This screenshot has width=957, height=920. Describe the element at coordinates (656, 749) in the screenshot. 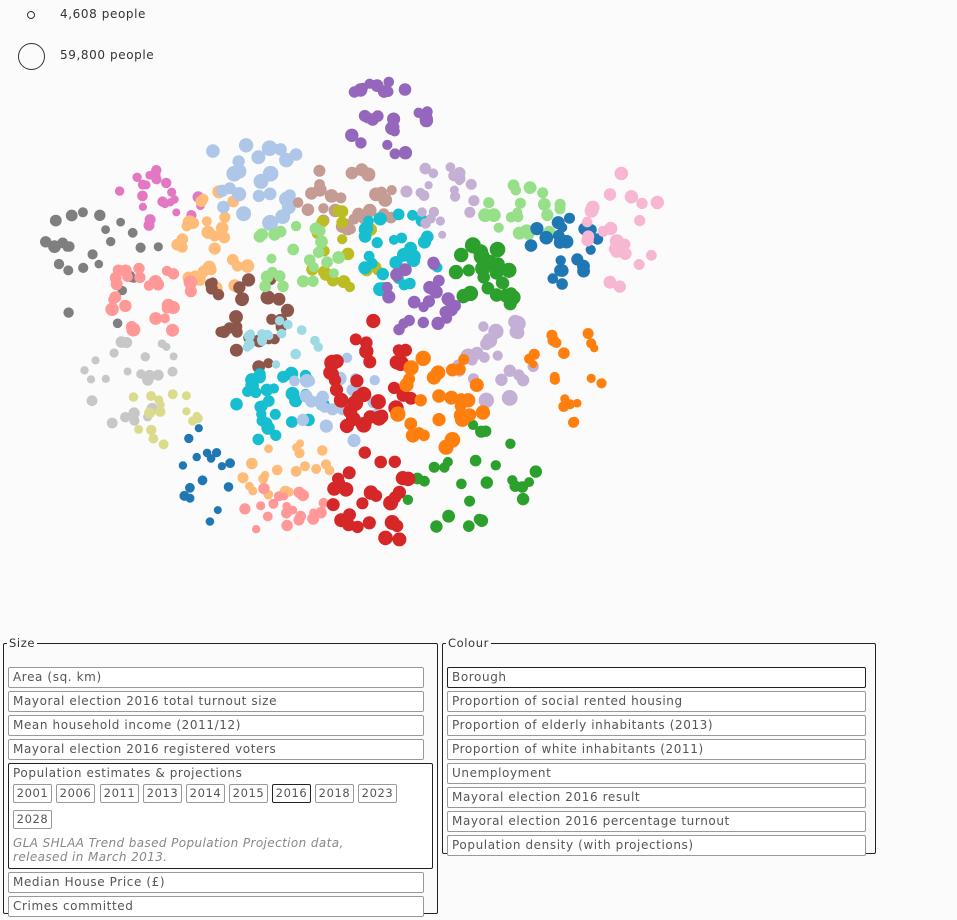

I see `colour-option-white: Proportion of white inhabitants (2011)` at that location.